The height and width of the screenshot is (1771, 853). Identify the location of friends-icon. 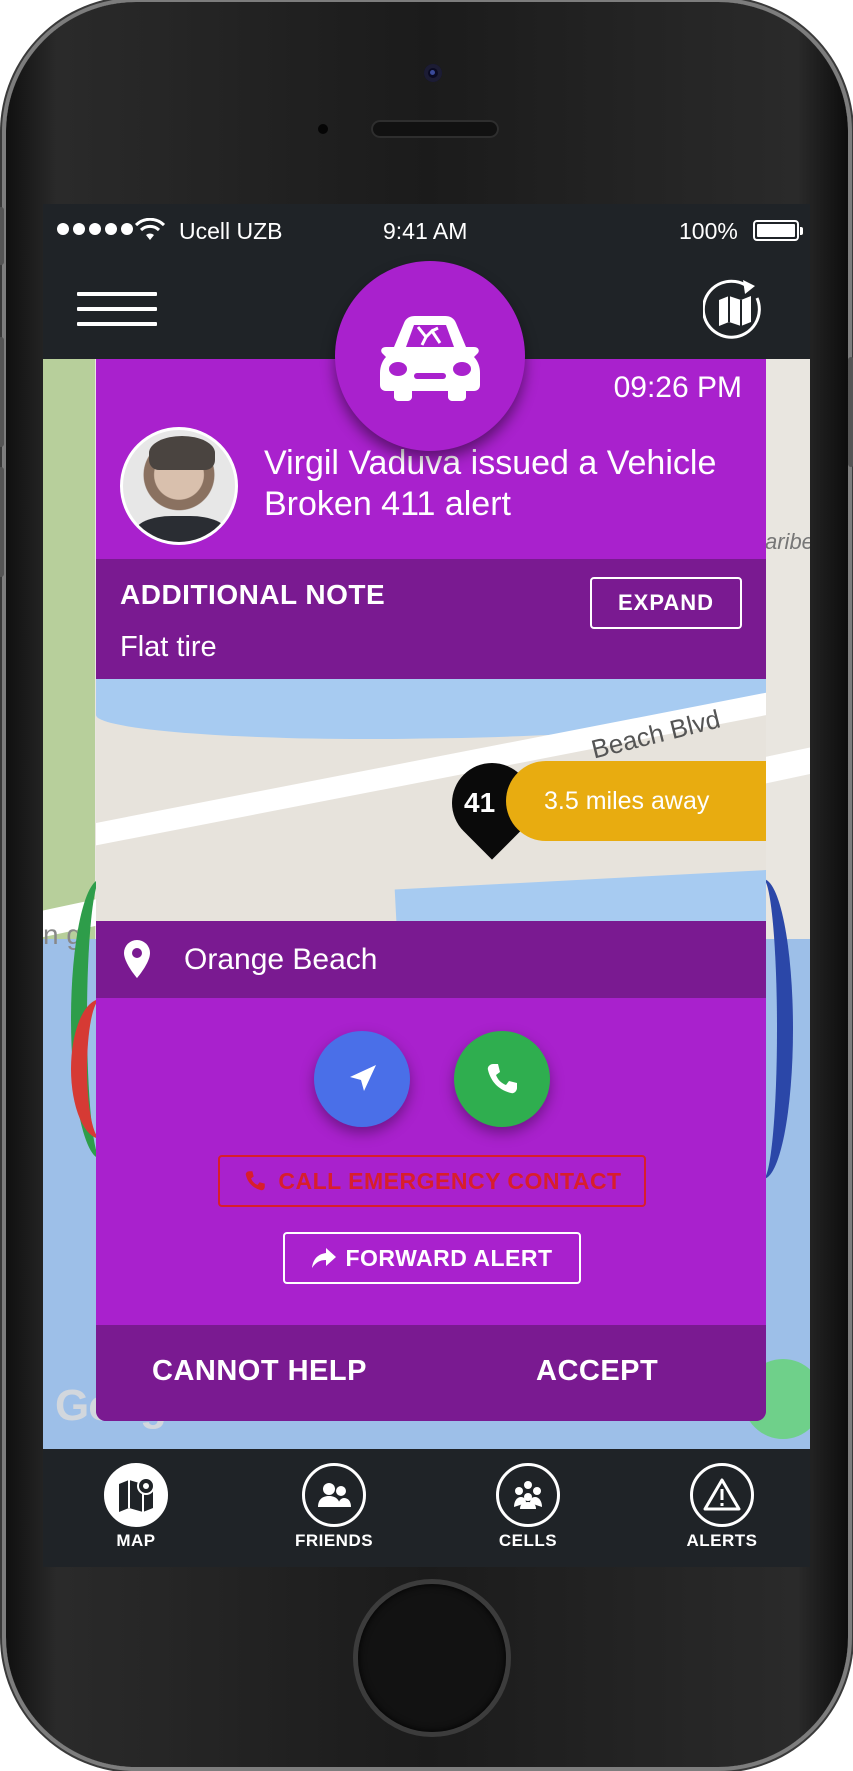
(334, 1495).